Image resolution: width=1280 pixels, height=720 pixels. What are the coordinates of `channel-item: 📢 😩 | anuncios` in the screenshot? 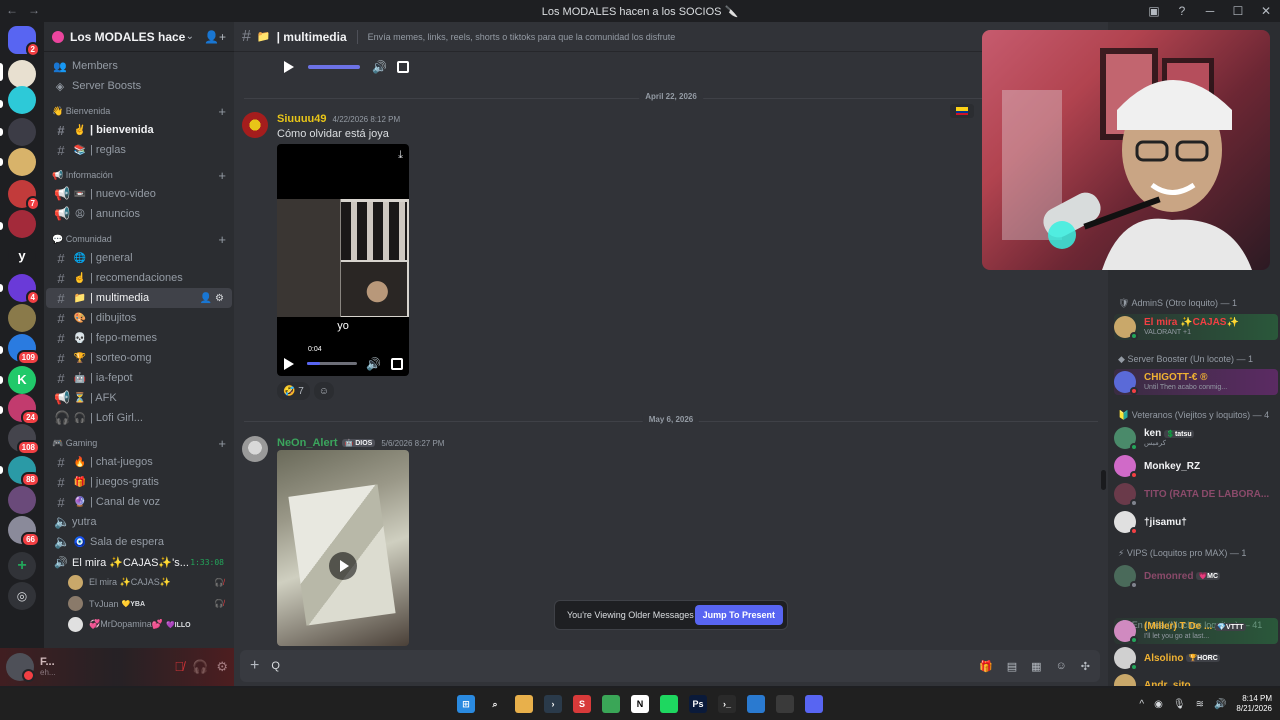 It's located at (139, 214).